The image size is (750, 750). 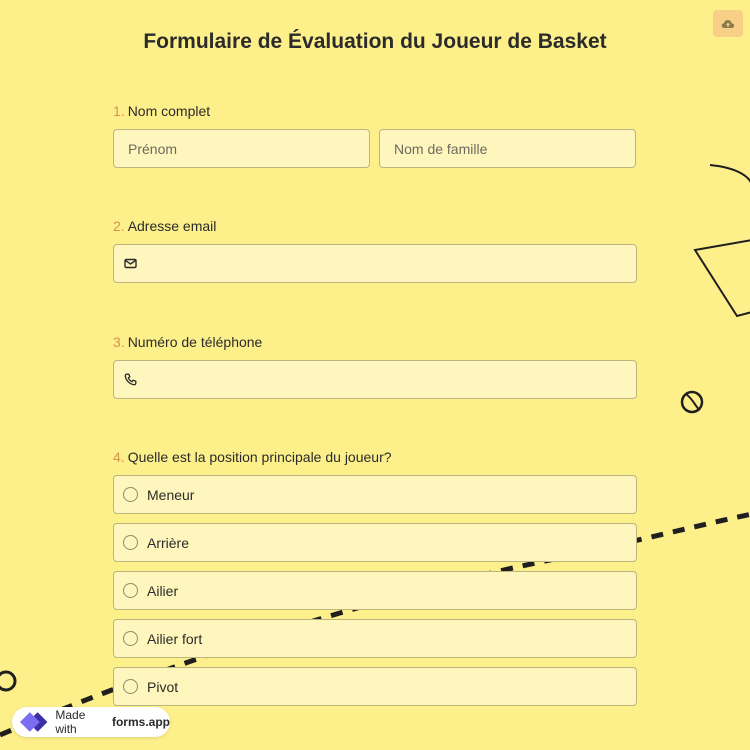 What do you see at coordinates (507, 148) in the screenshot?
I see `last-name-input: Nom de famille` at bounding box center [507, 148].